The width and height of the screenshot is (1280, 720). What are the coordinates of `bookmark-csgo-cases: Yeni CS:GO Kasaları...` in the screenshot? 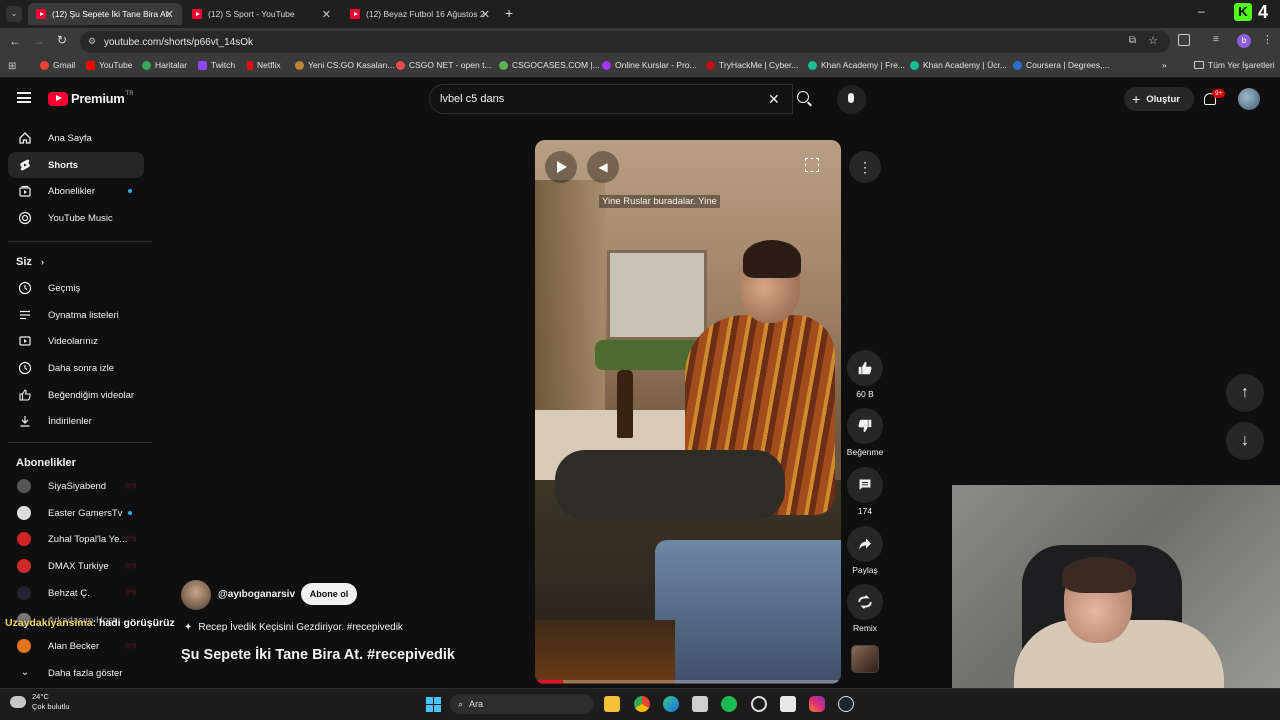 It's located at (345, 65).